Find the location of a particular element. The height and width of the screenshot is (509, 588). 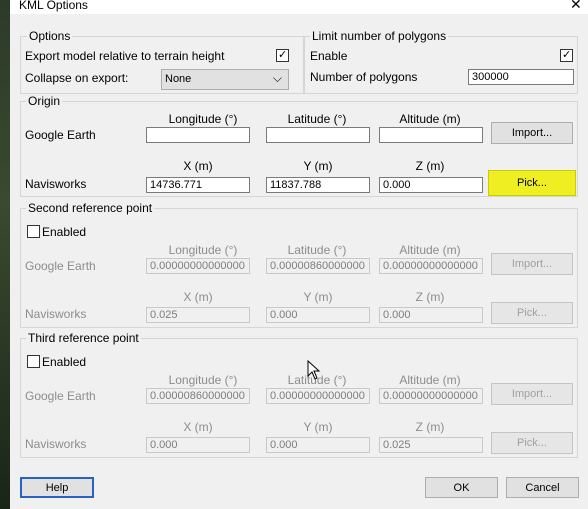

third-ge-latitude-input is located at coordinates (318, 396).